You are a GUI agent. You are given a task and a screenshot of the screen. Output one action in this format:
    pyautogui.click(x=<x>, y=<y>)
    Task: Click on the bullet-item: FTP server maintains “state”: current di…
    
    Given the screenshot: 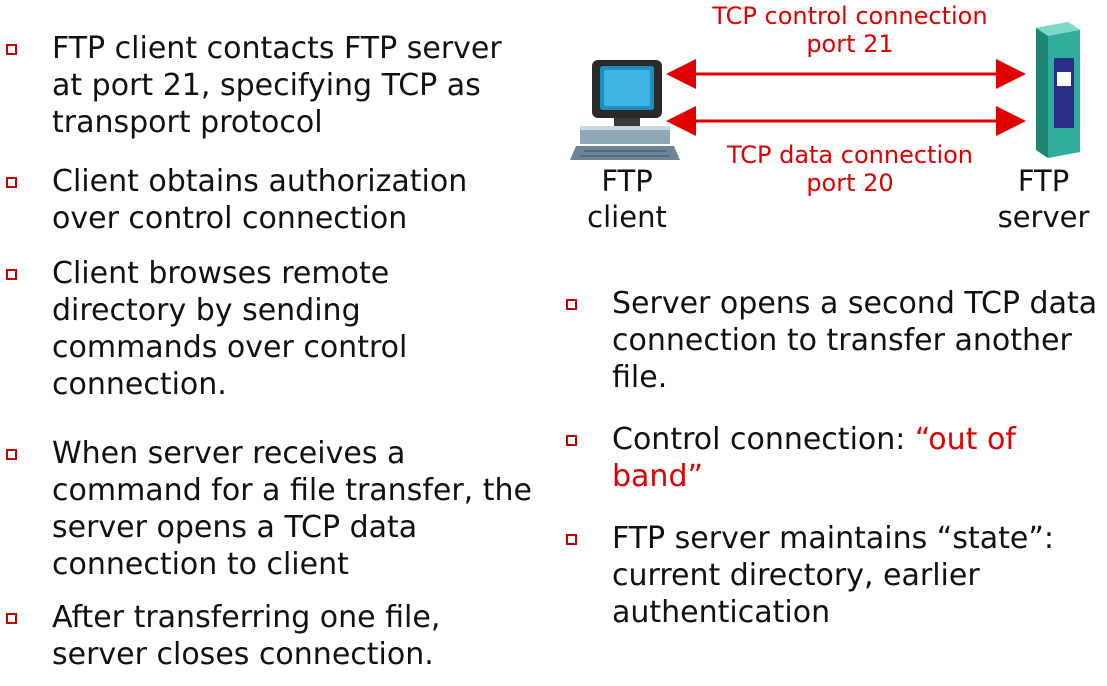 What is the action you would take?
    pyautogui.click(x=833, y=575)
    